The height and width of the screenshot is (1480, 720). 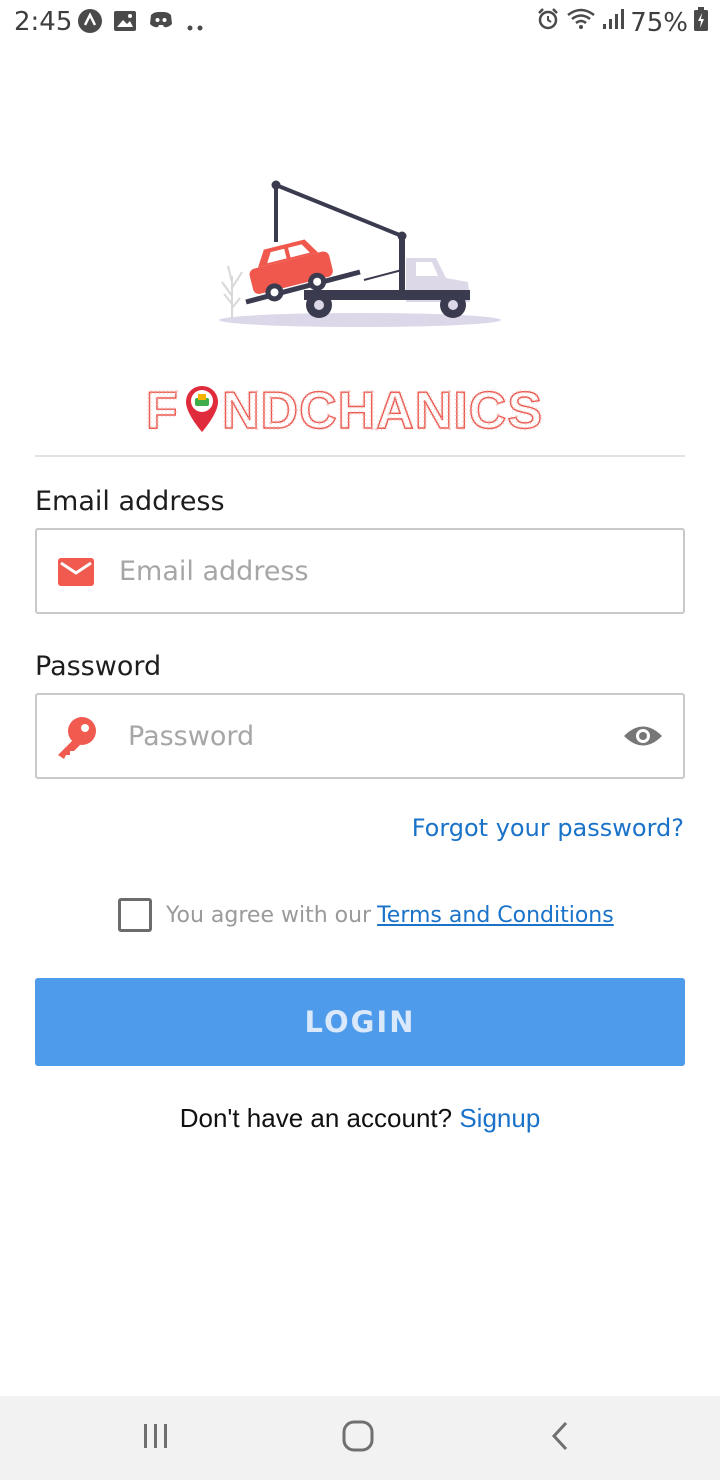 I want to click on signal-icon, so click(x=613, y=22).